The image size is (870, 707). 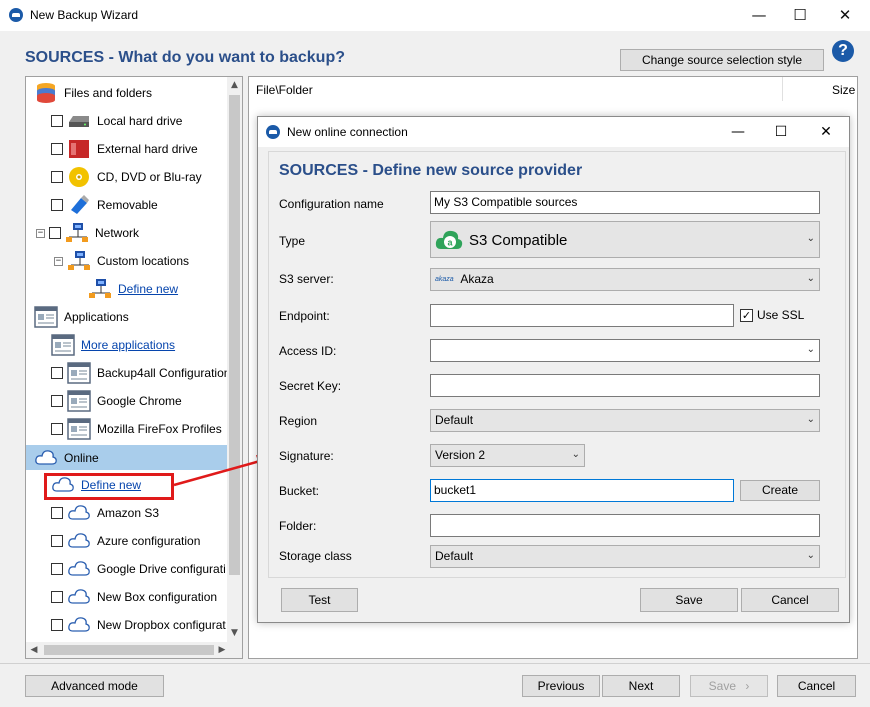 I want to click on tree-horizontal-scrollbar: ◀ ▶, so click(x=134, y=650).